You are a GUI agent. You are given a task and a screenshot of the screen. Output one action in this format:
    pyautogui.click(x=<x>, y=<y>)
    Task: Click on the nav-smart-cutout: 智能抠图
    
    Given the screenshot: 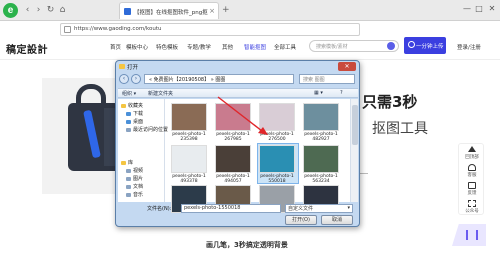 What is the action you would take?
    pyautogui.click(x=255, y=47)
    